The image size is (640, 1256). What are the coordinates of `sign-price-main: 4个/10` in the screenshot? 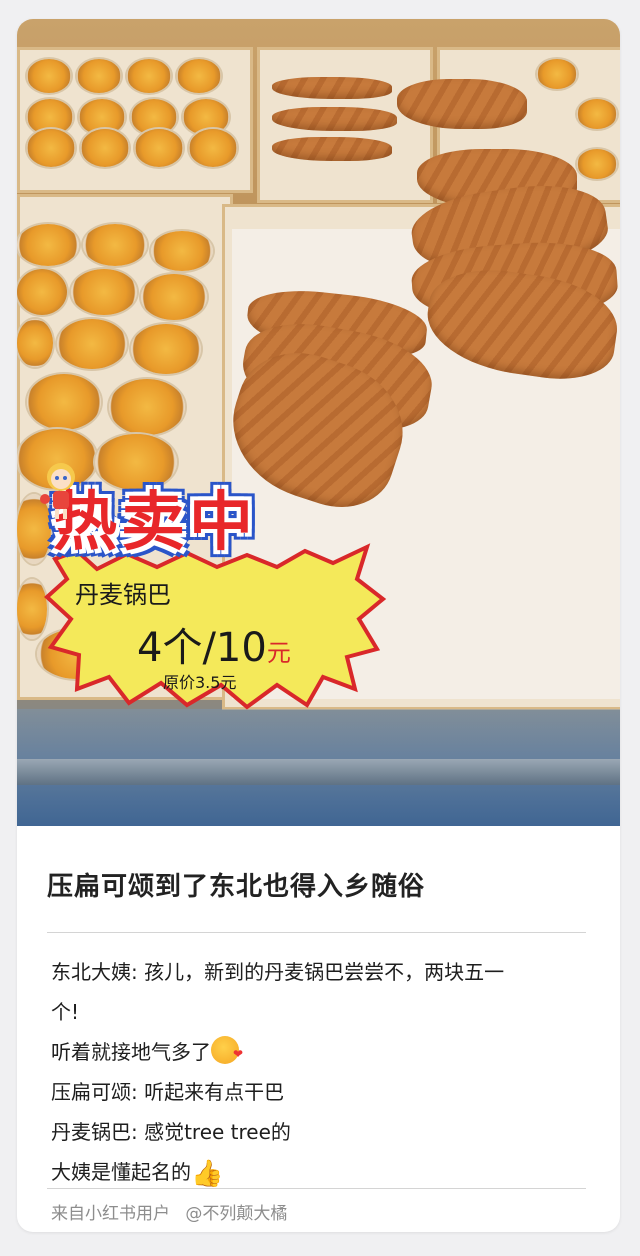 It's located at (202, 648).